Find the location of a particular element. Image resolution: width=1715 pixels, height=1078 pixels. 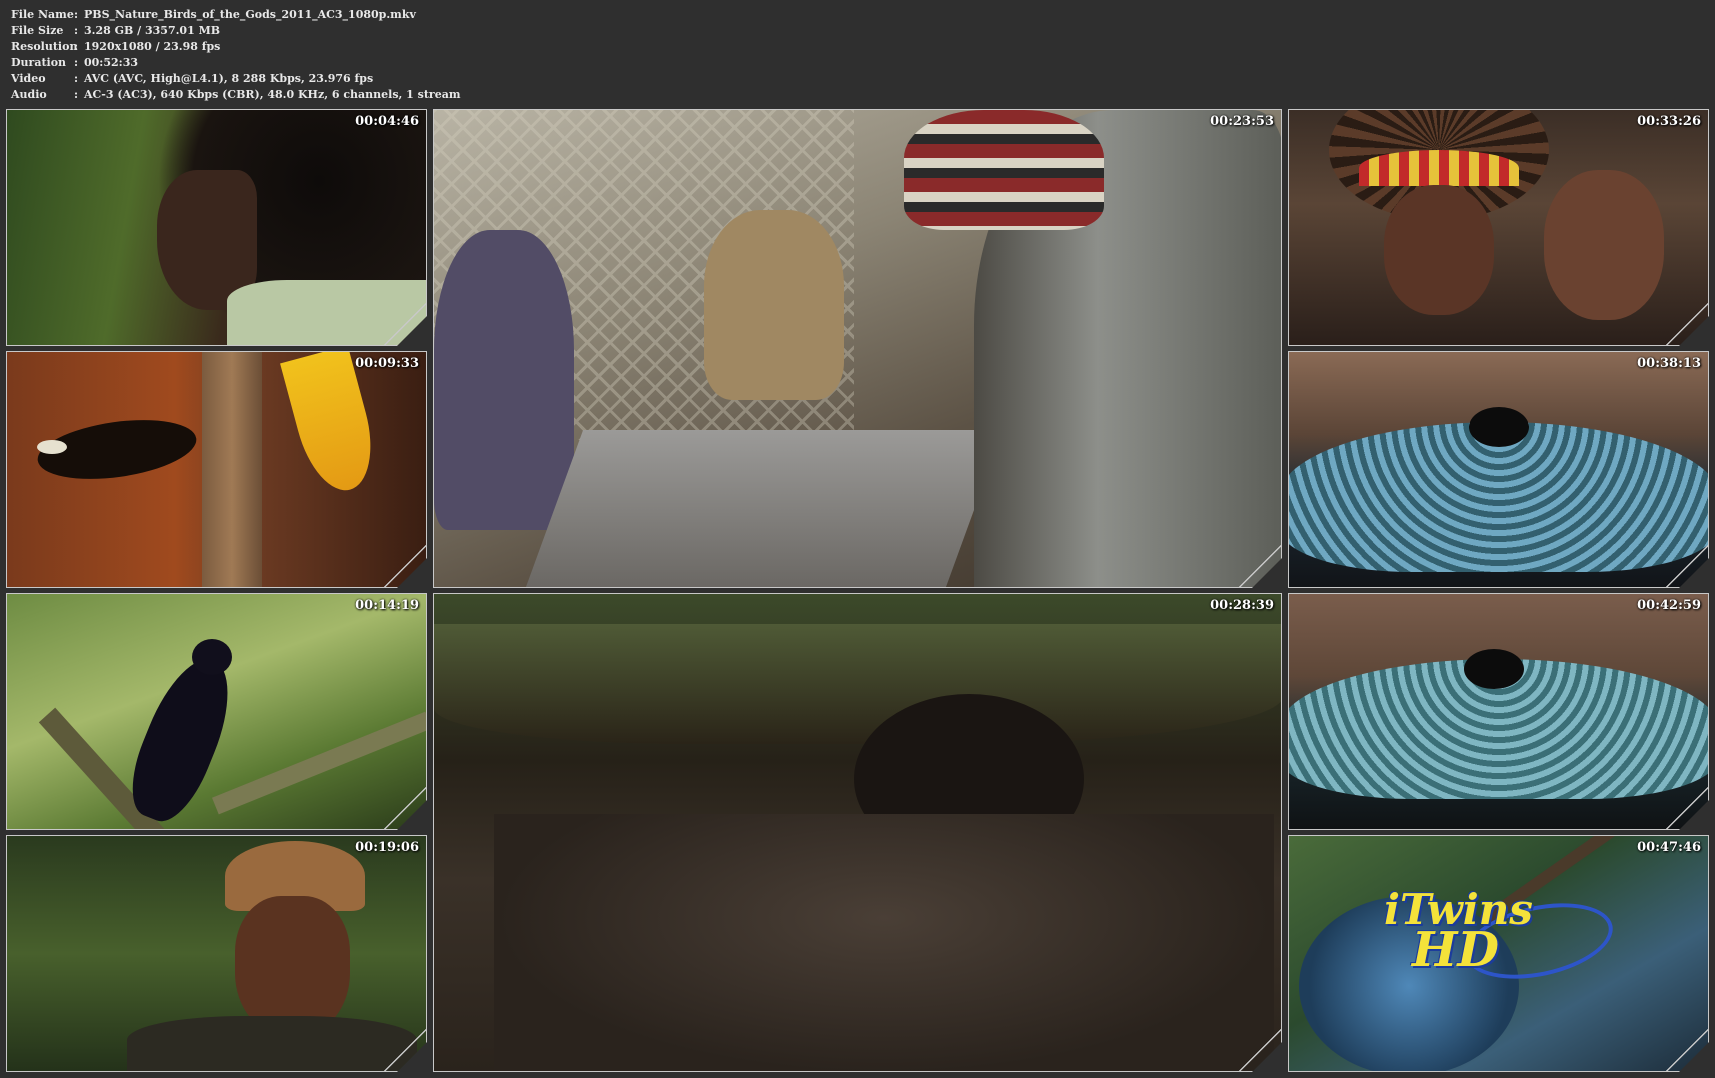

timestamp: 00:19:06 is located at coordinates (387, 847).